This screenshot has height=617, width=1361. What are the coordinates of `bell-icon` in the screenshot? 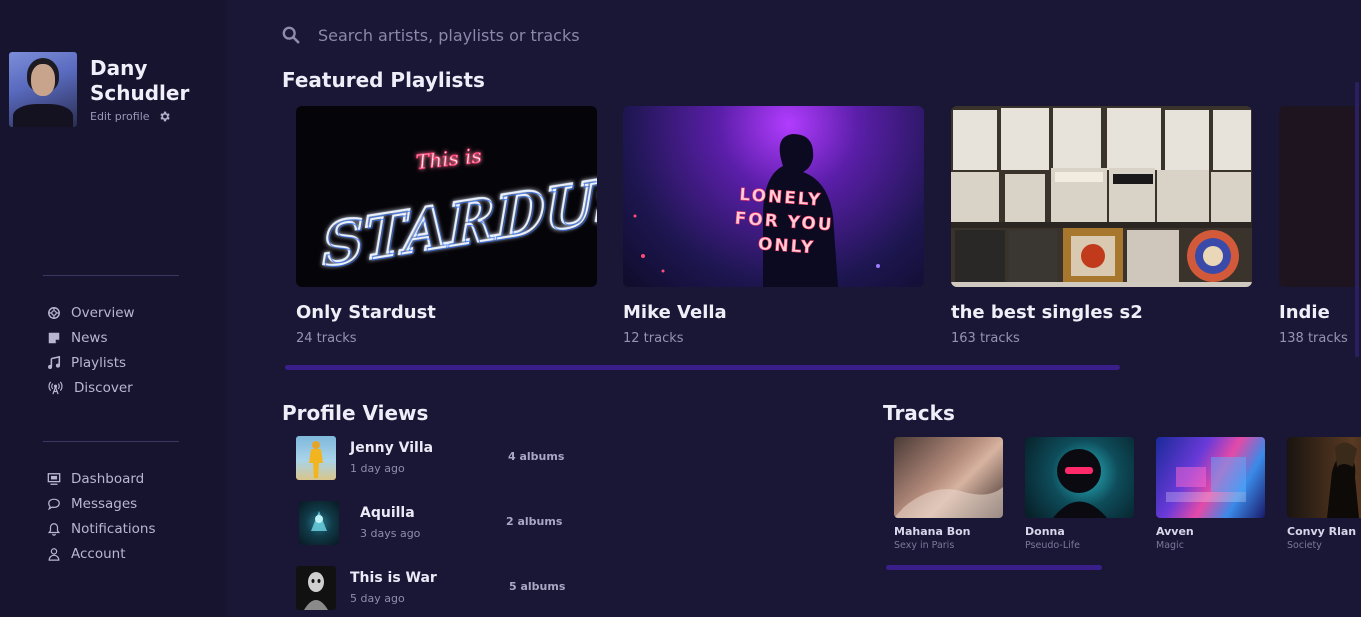 It's located at (53, 528).